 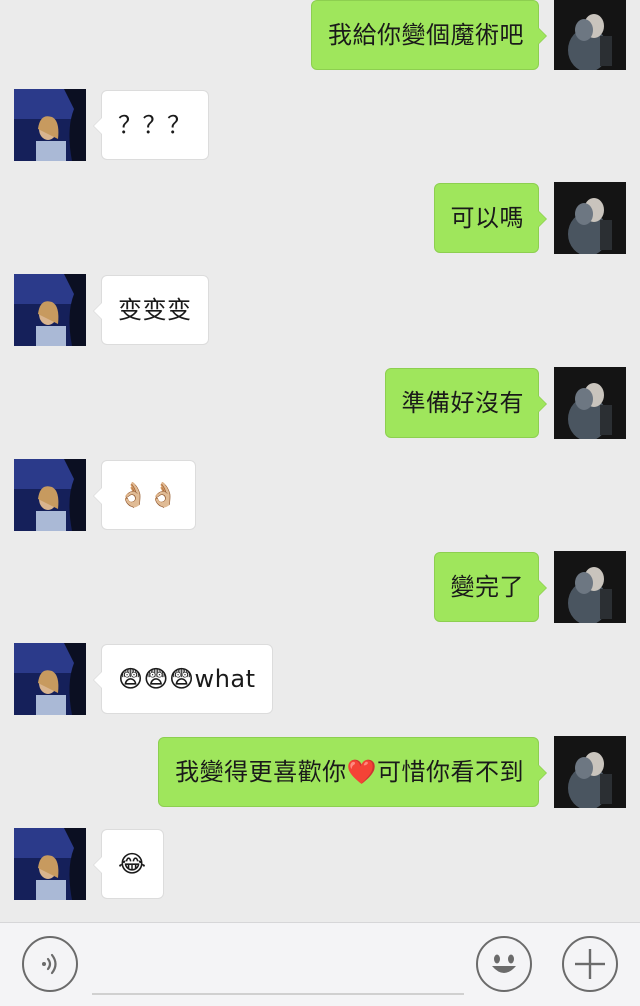 I want to click on message-bubble-incoming: 😂, so click(x=128, y=864).